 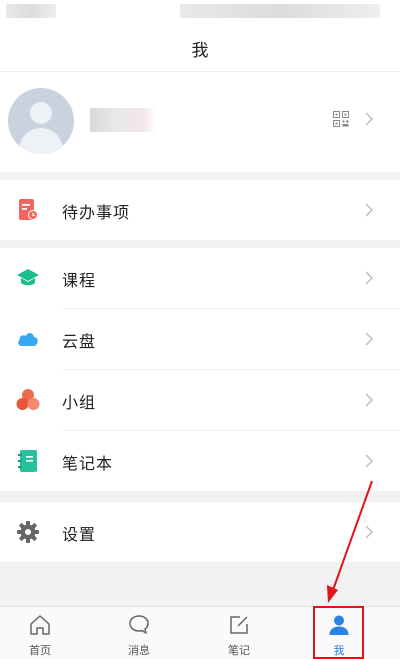 I want to click on message-icon, so click(x=139, y=624).